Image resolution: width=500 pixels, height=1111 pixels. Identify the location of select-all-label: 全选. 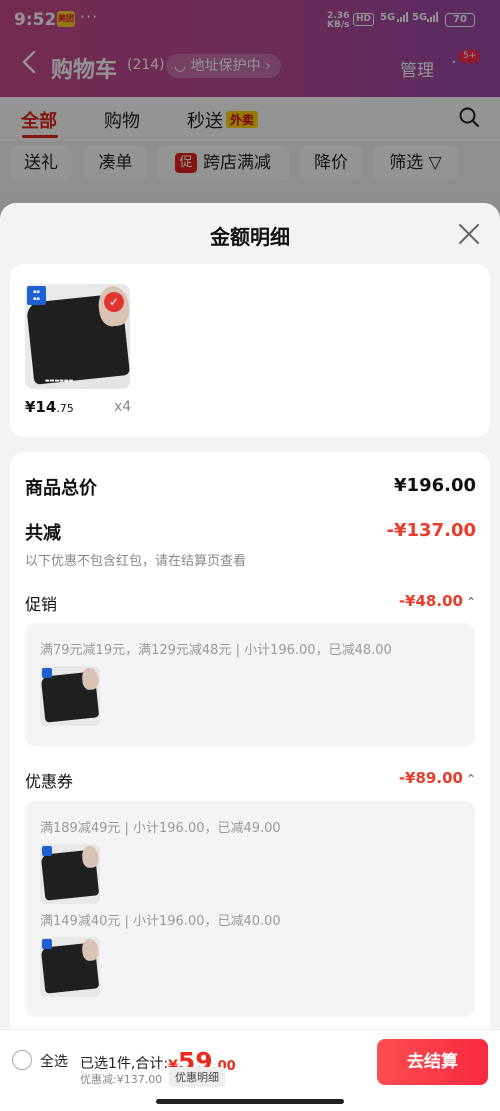
(54, 1061).